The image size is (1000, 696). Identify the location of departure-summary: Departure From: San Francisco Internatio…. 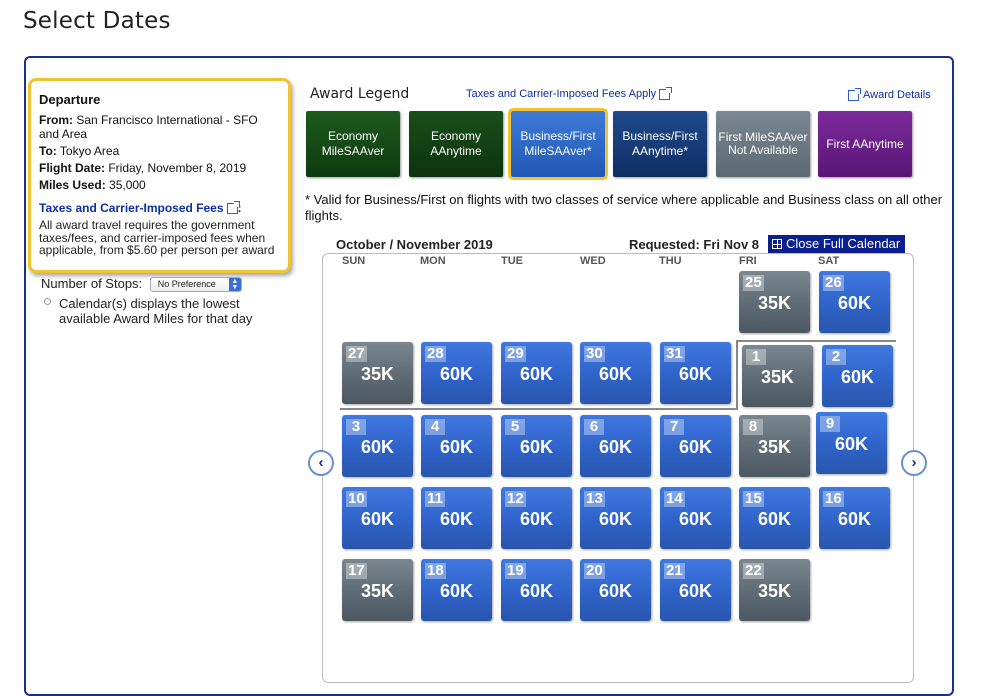
(159, 175).